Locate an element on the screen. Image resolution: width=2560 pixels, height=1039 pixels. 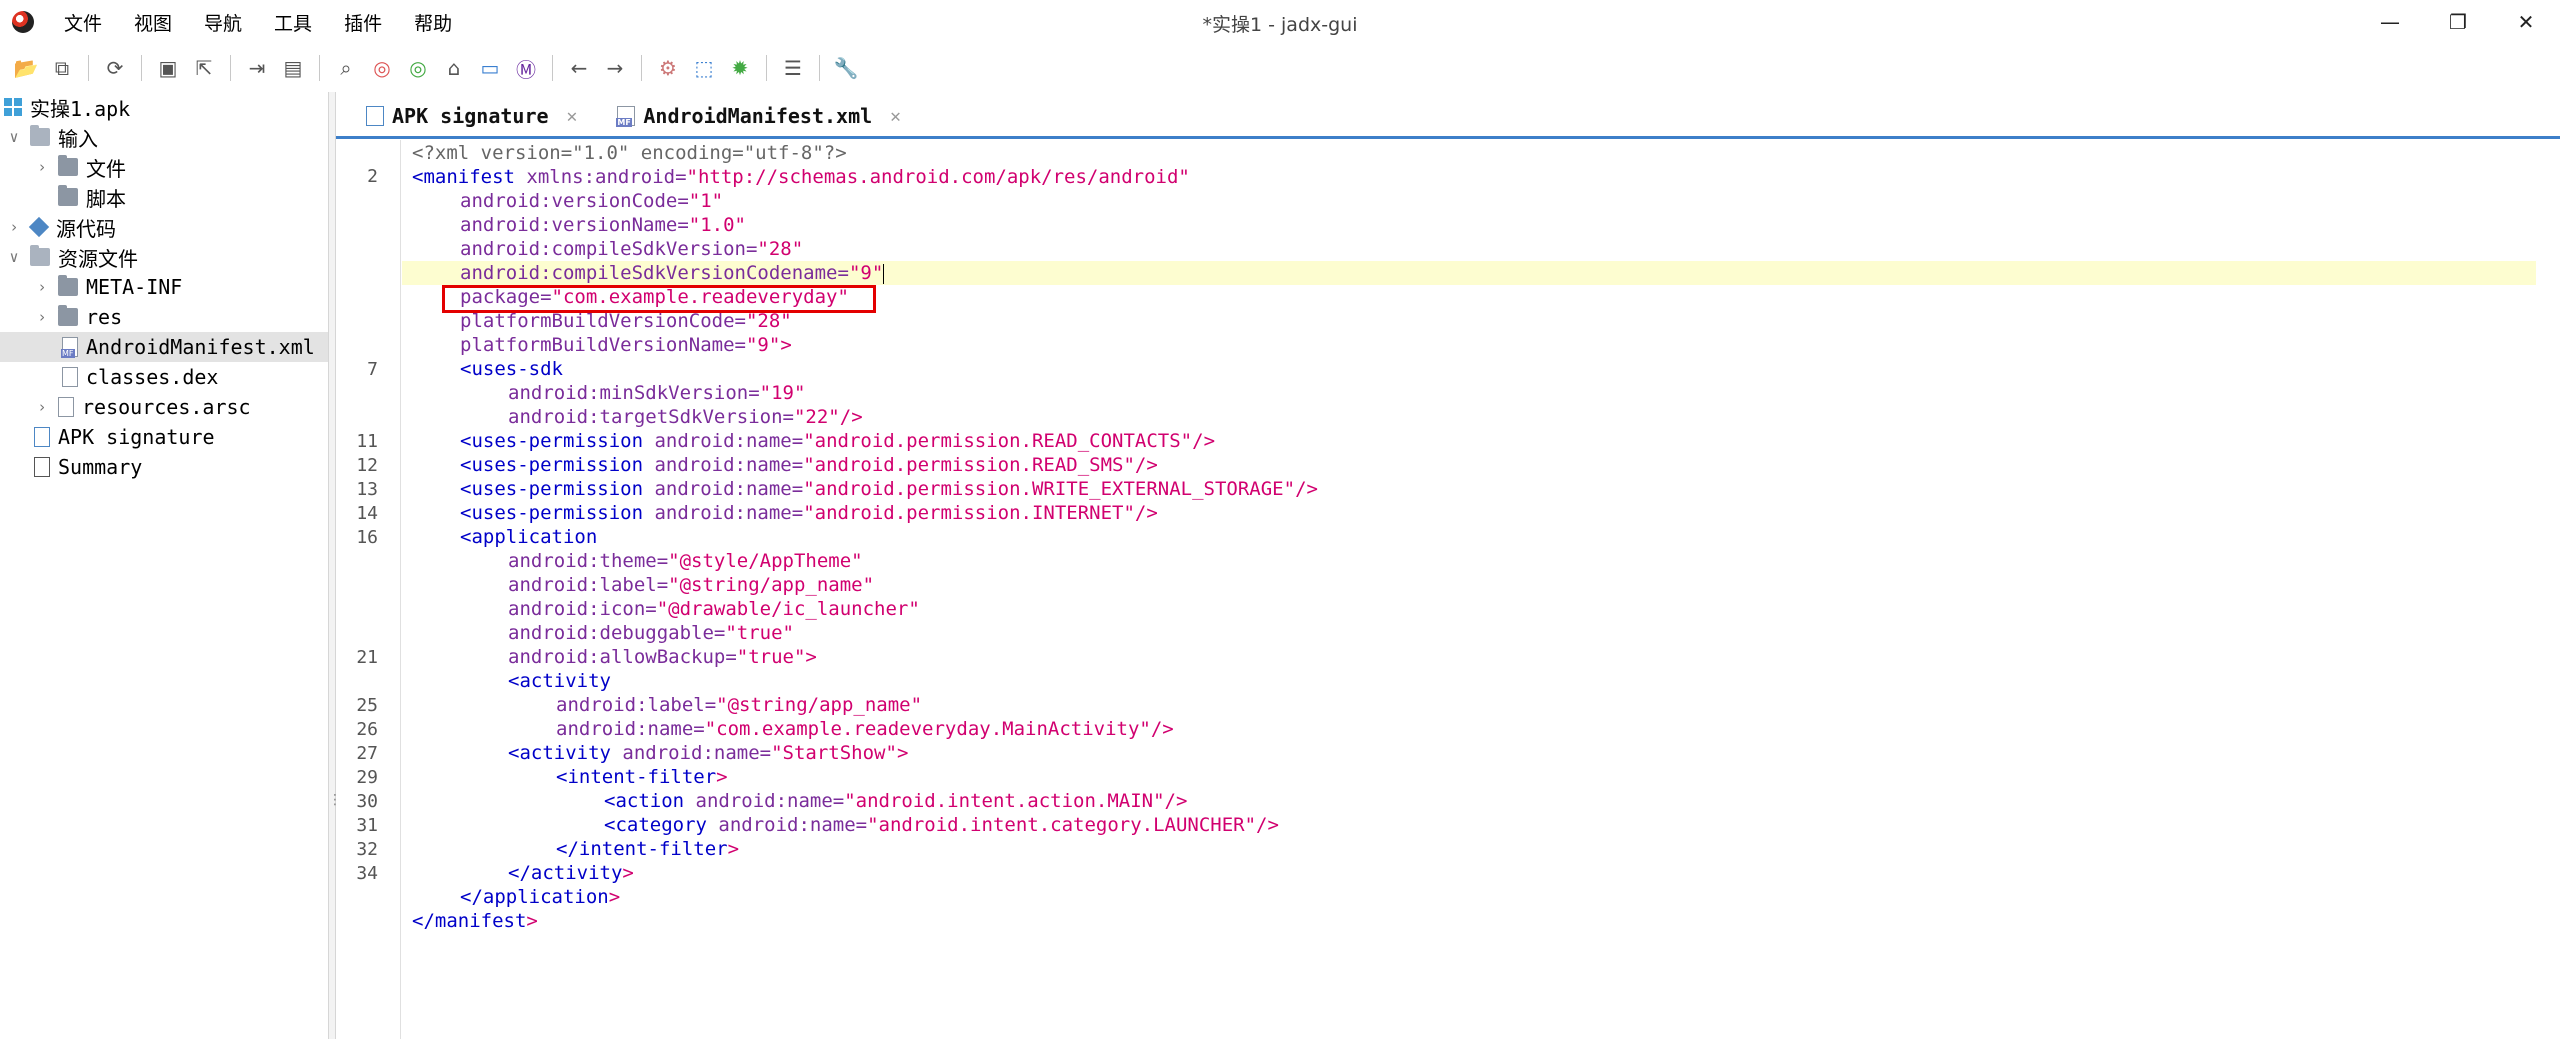
quark-icon: ▭ is located at coordinates (490, 68).